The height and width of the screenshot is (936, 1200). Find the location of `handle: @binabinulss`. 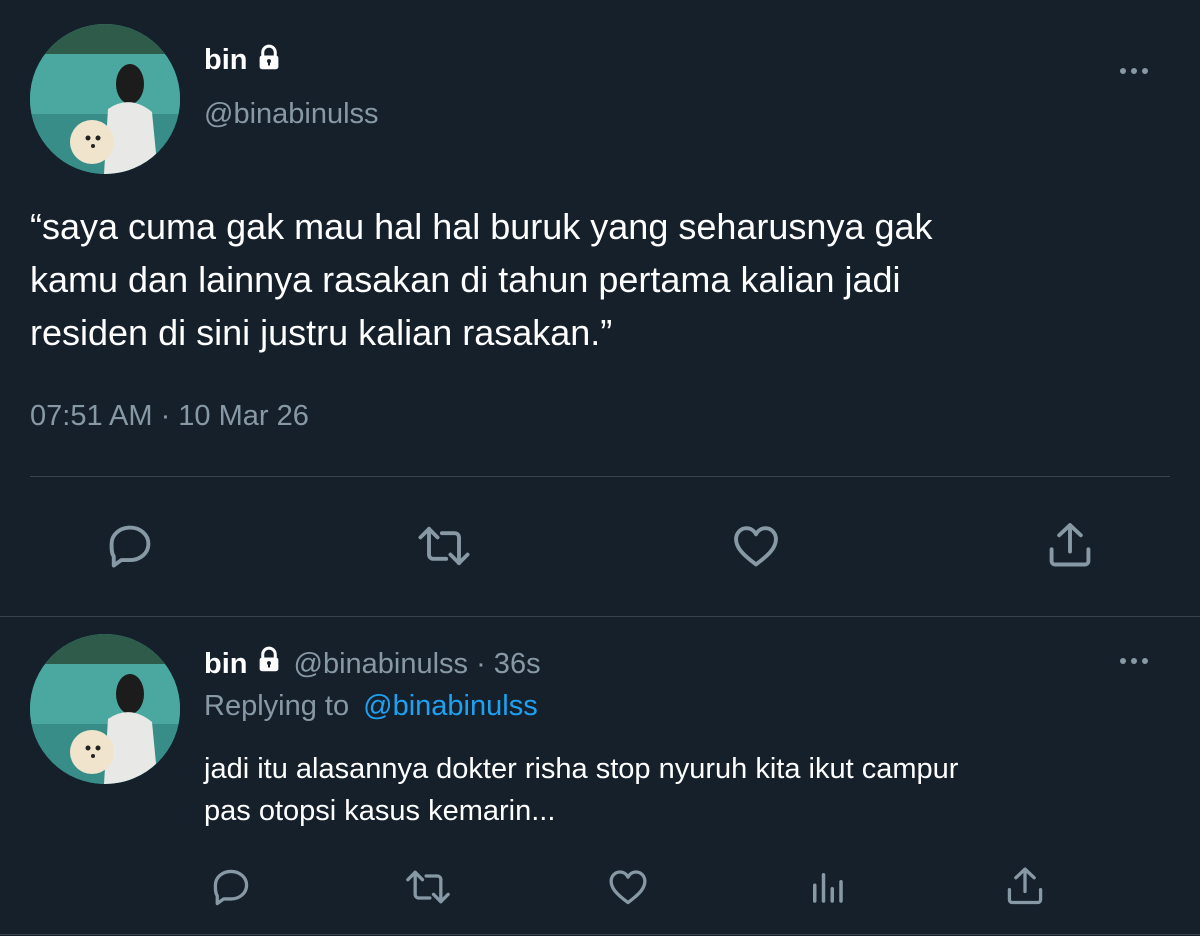

handle: @binabinulss is located at coordinates (291, 114).